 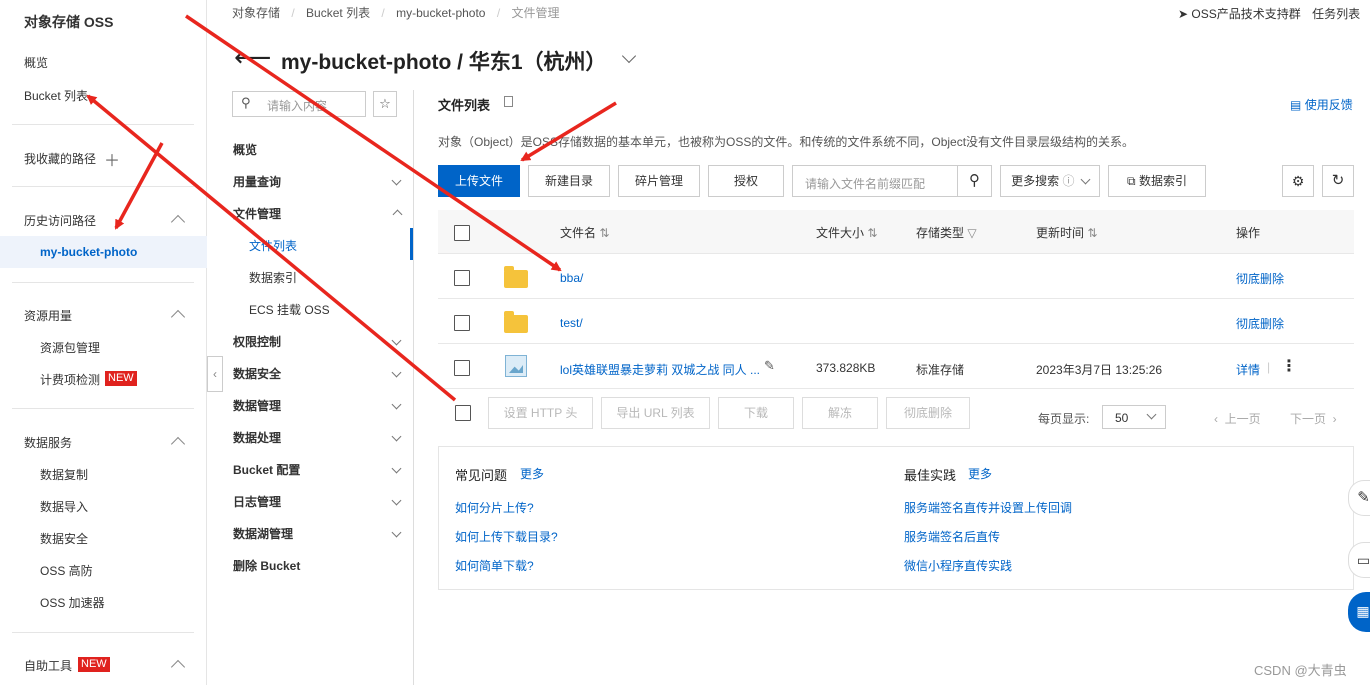 What do you see at coordinates (1313, 418) in the screenshot?
I see `next-page-button: 下一页 ›` at bounding box center [1313, 418].